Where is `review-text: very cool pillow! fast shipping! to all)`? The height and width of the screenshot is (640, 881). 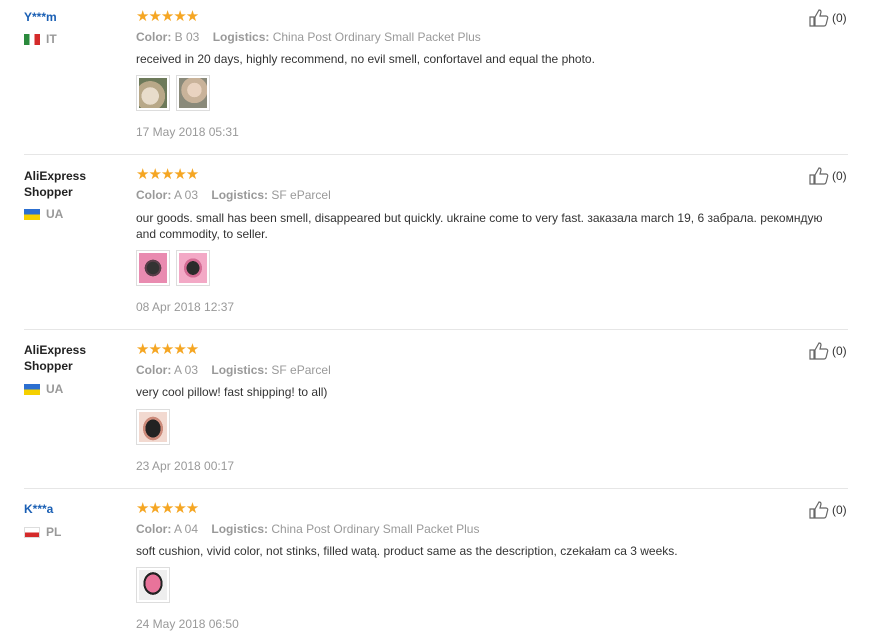 review-text: very cool pillow! fast shipping! to all) is located at coordinates (232, 392).